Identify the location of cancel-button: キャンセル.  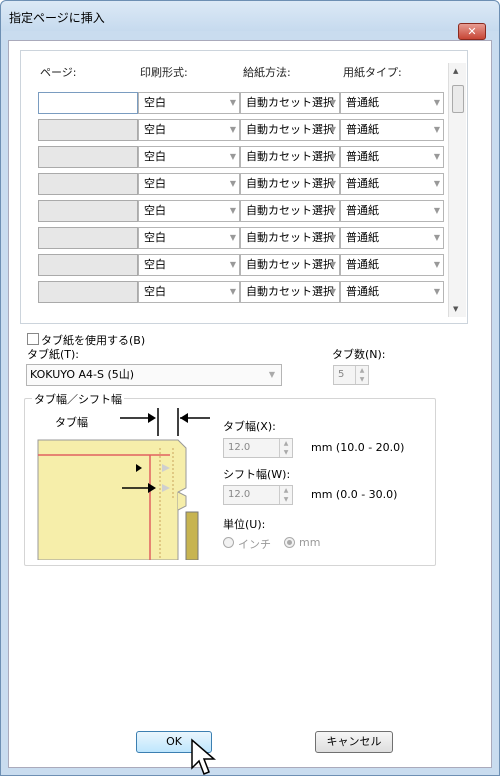
(354, 742).